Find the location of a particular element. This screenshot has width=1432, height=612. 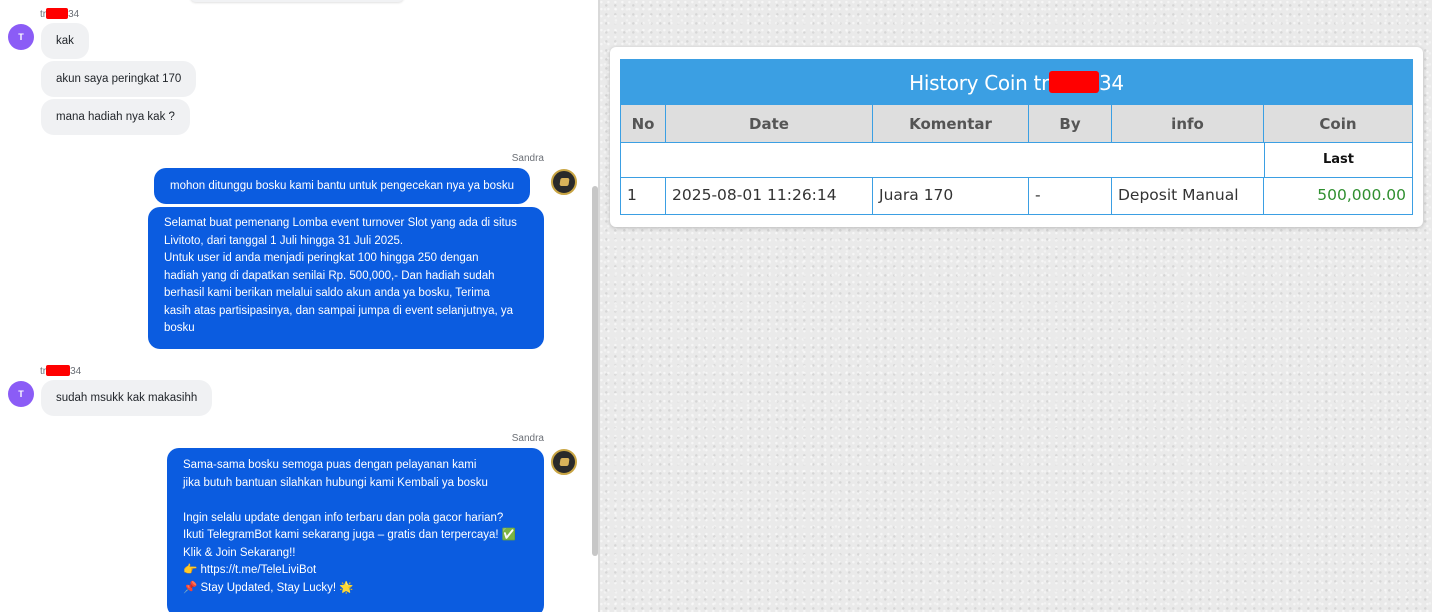

column-header-komentar: Komentar is located at coordinates (950, 123).